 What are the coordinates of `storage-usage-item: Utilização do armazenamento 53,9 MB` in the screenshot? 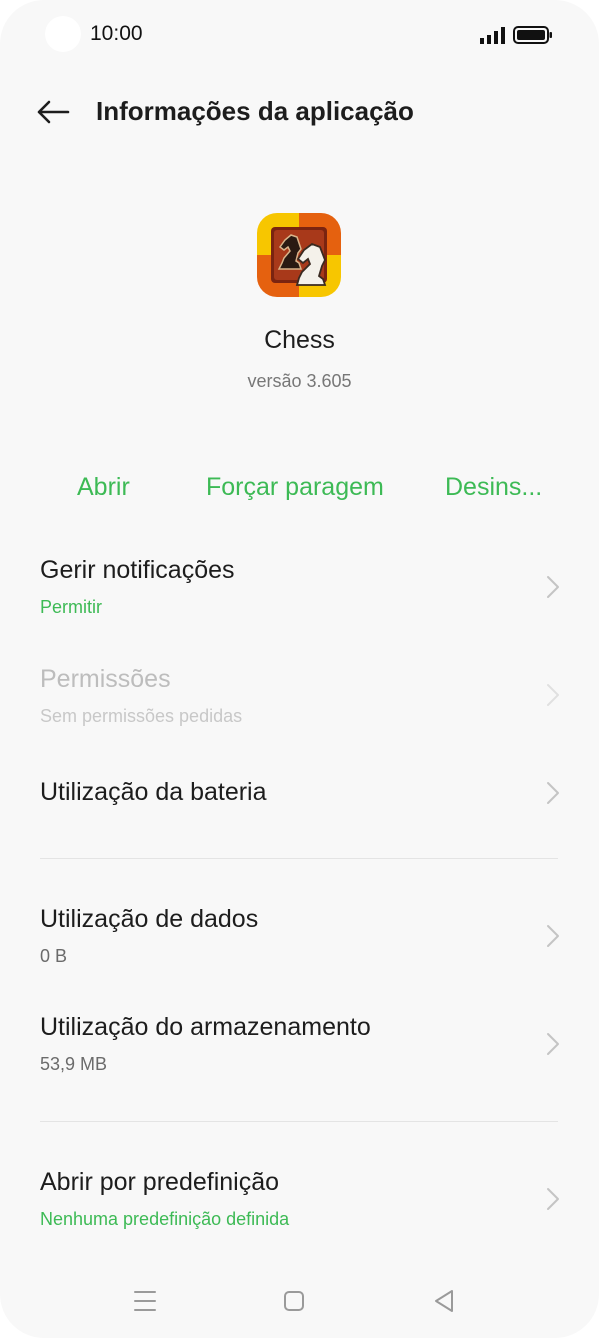 It's located at (300, 1049).